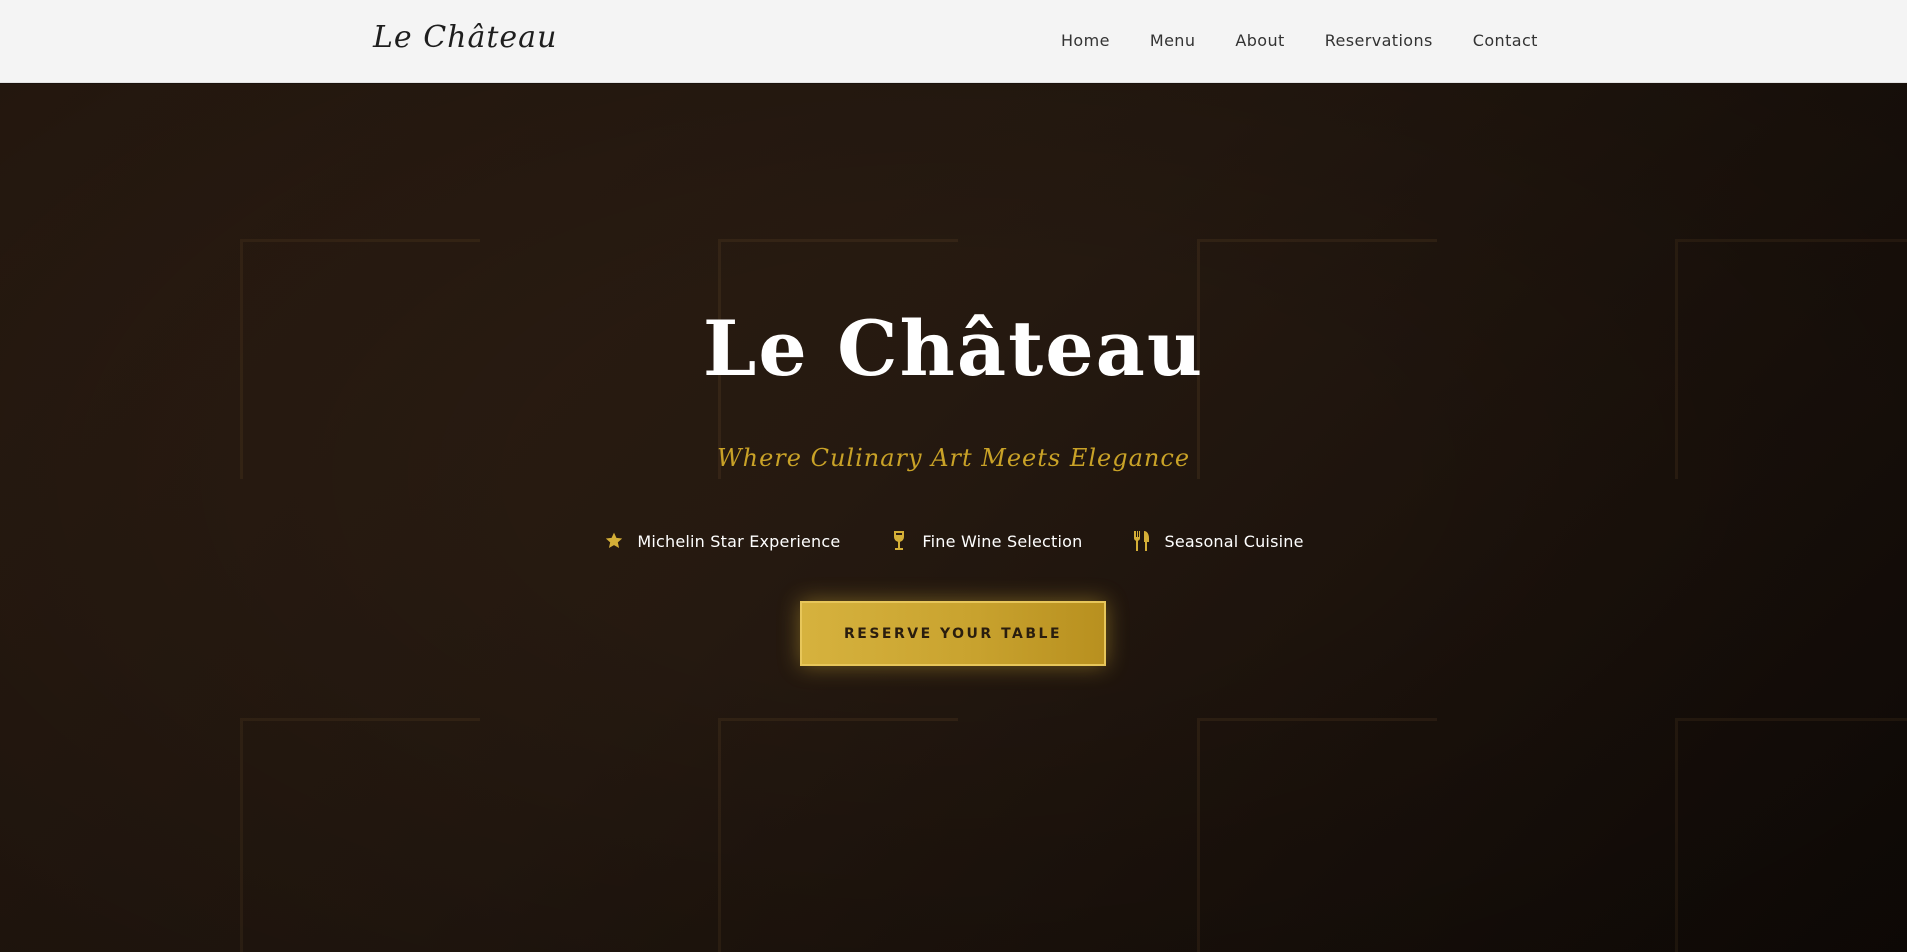 This screenshot has height=952, width=1907. What do you see at coordinates (1173, 40) in the screenshot?
I see `nav-link-menu: Menu` at bounding box center [1173, 40].